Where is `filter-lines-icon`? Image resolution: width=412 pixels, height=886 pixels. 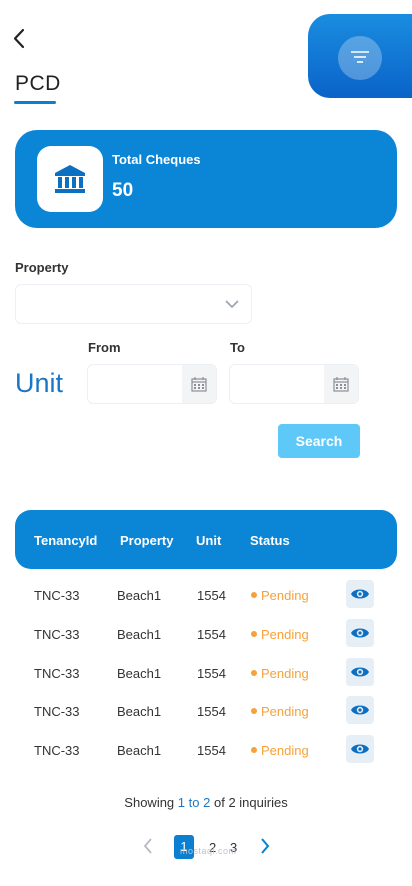 filter-lines-icon is located at coordinates (360, 57).